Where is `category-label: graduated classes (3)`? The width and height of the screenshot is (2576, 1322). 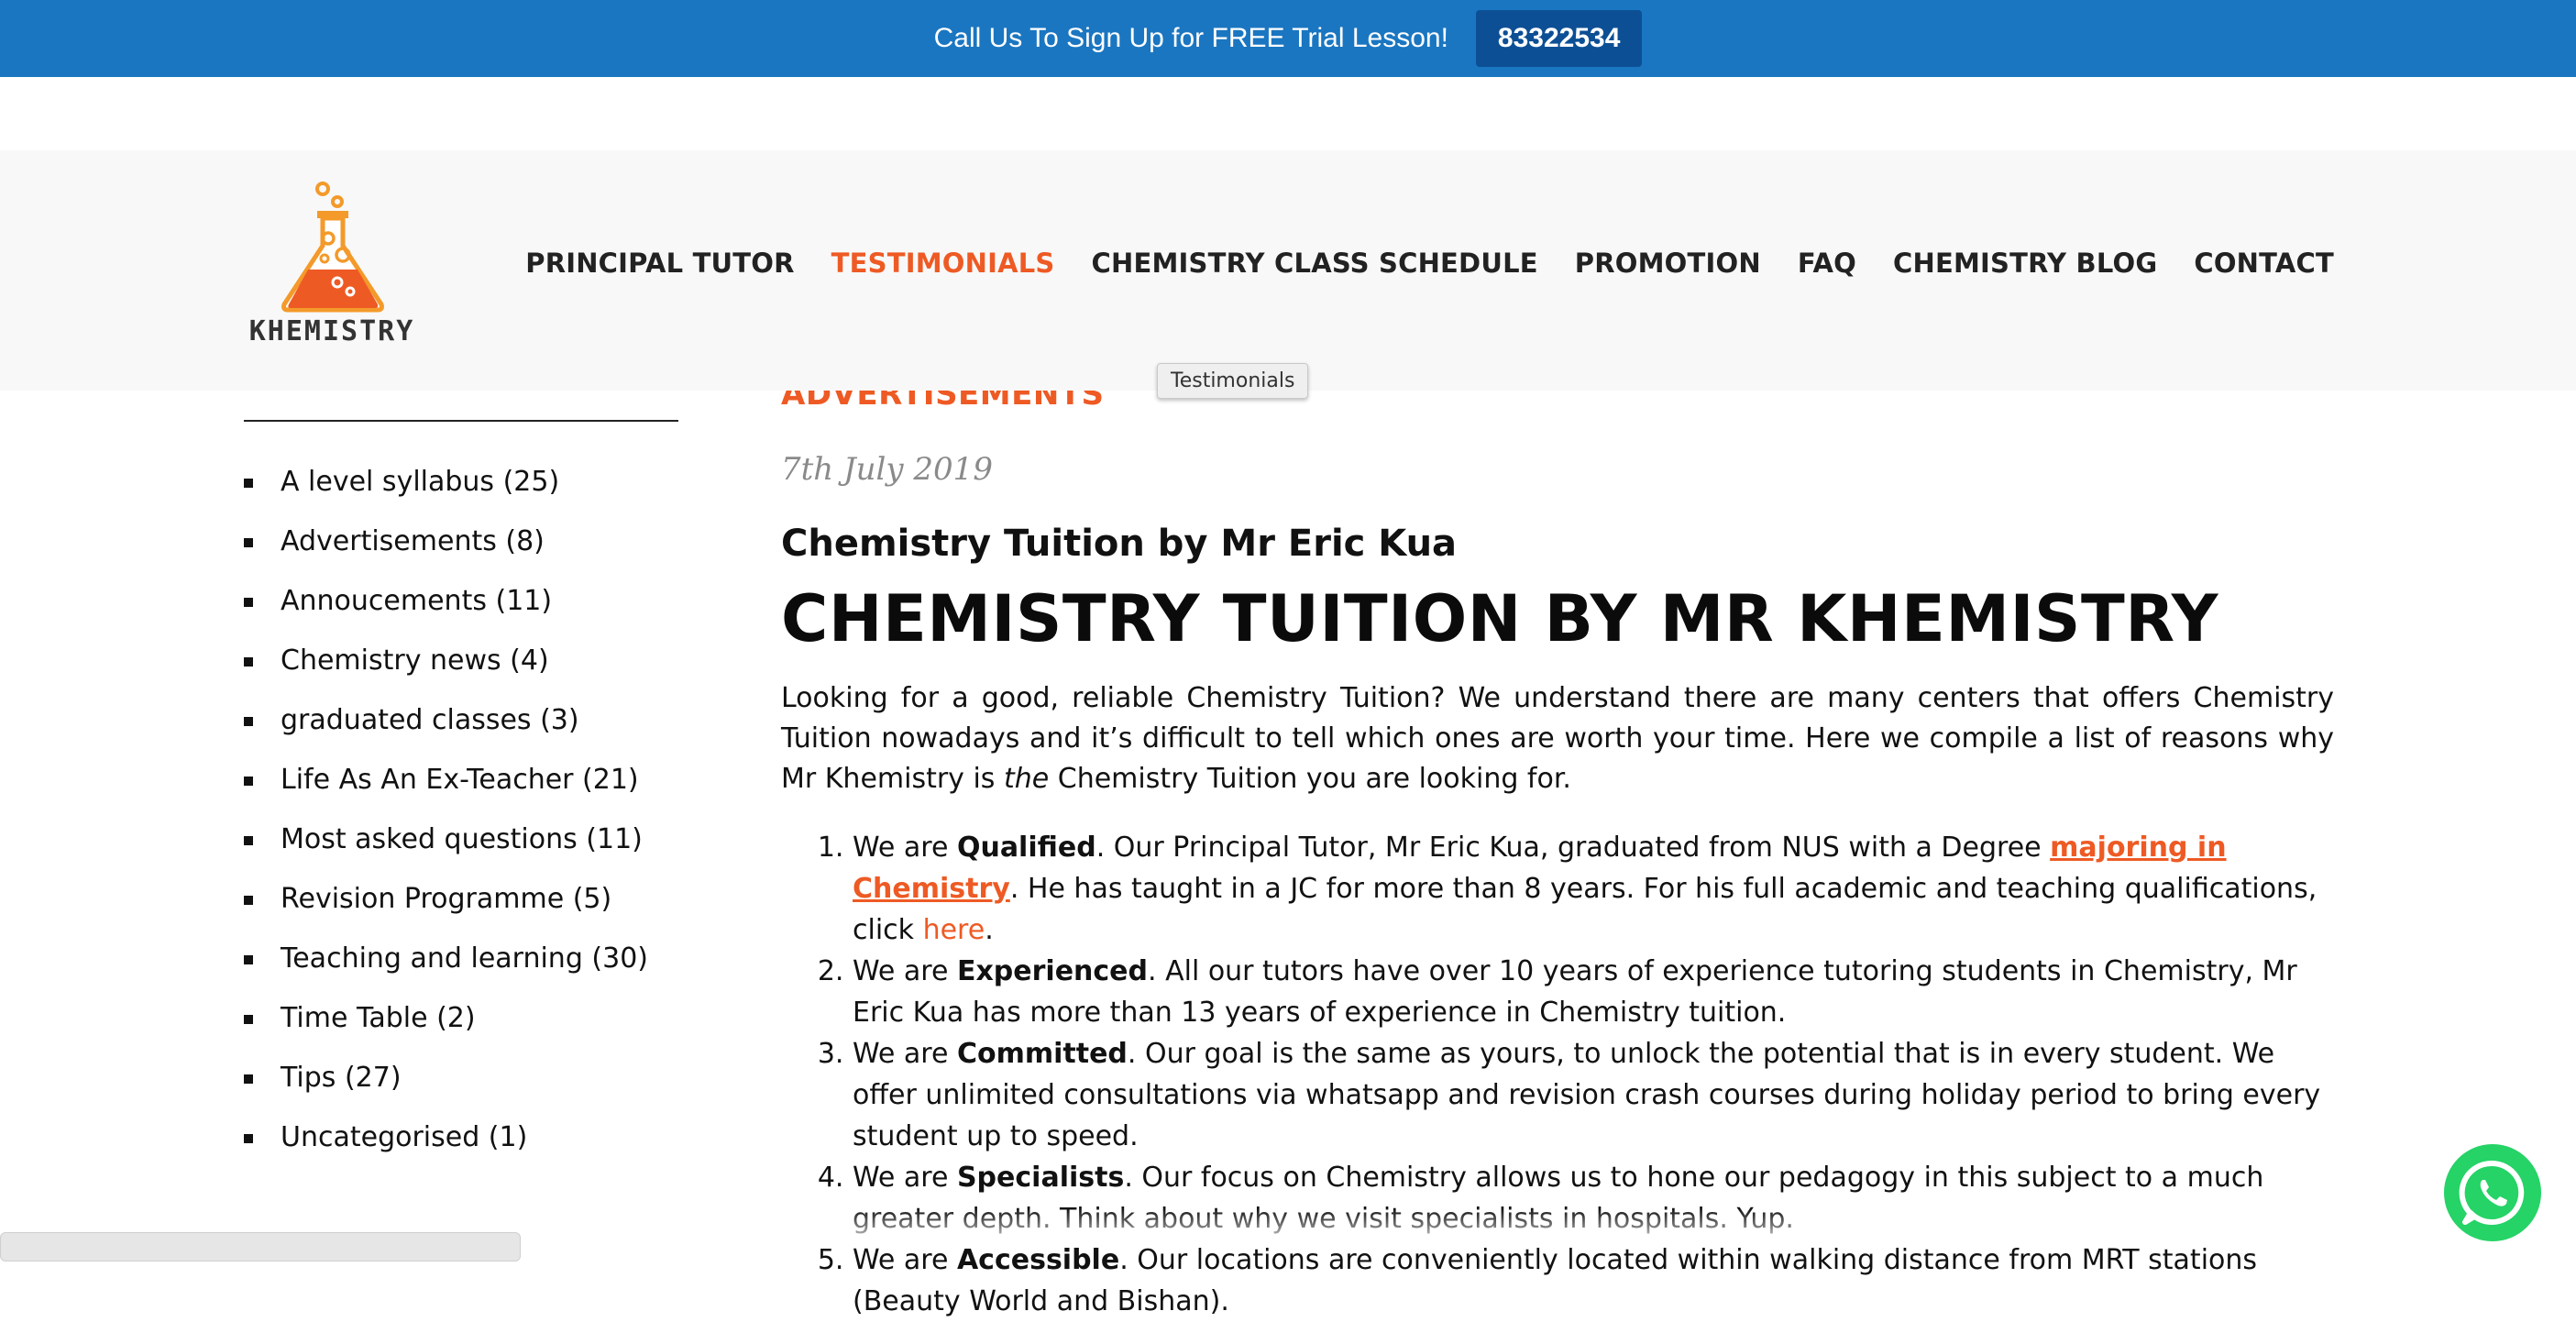 category-label: graduated classes (3) is located at coordinates (430, 720).